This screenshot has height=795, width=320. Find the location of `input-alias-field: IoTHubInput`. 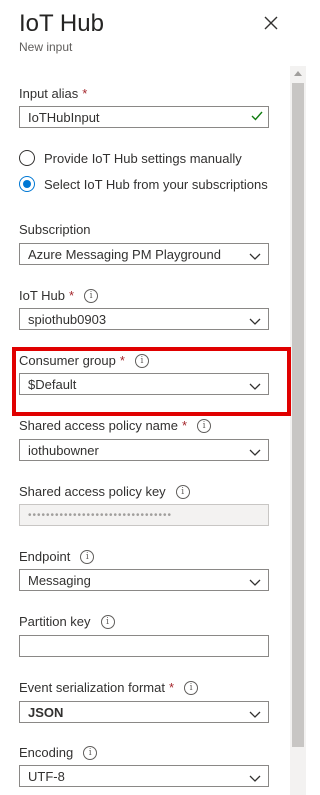

input-alias-field: IoTHubInput is located at coordinates (144, 117).